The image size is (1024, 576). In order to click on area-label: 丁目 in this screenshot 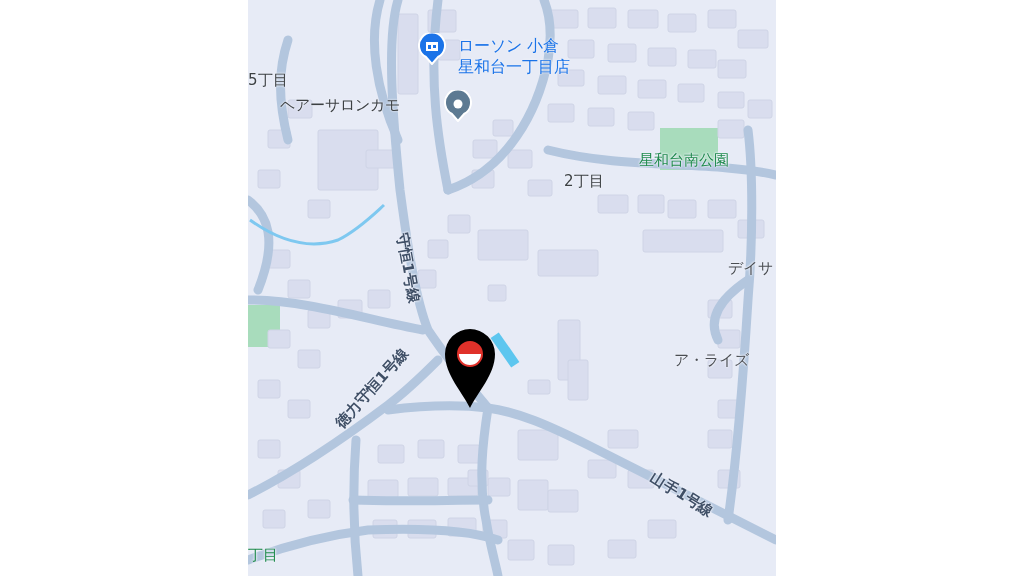, I will do `click(263, 555)`.